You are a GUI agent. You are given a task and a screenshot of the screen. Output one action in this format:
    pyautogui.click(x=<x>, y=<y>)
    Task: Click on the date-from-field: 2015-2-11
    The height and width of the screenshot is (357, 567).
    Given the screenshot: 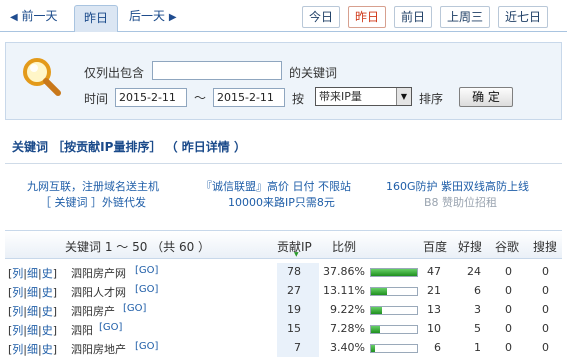 What is the action you would take?
    pyautogui.click(x=151, y=97)
    